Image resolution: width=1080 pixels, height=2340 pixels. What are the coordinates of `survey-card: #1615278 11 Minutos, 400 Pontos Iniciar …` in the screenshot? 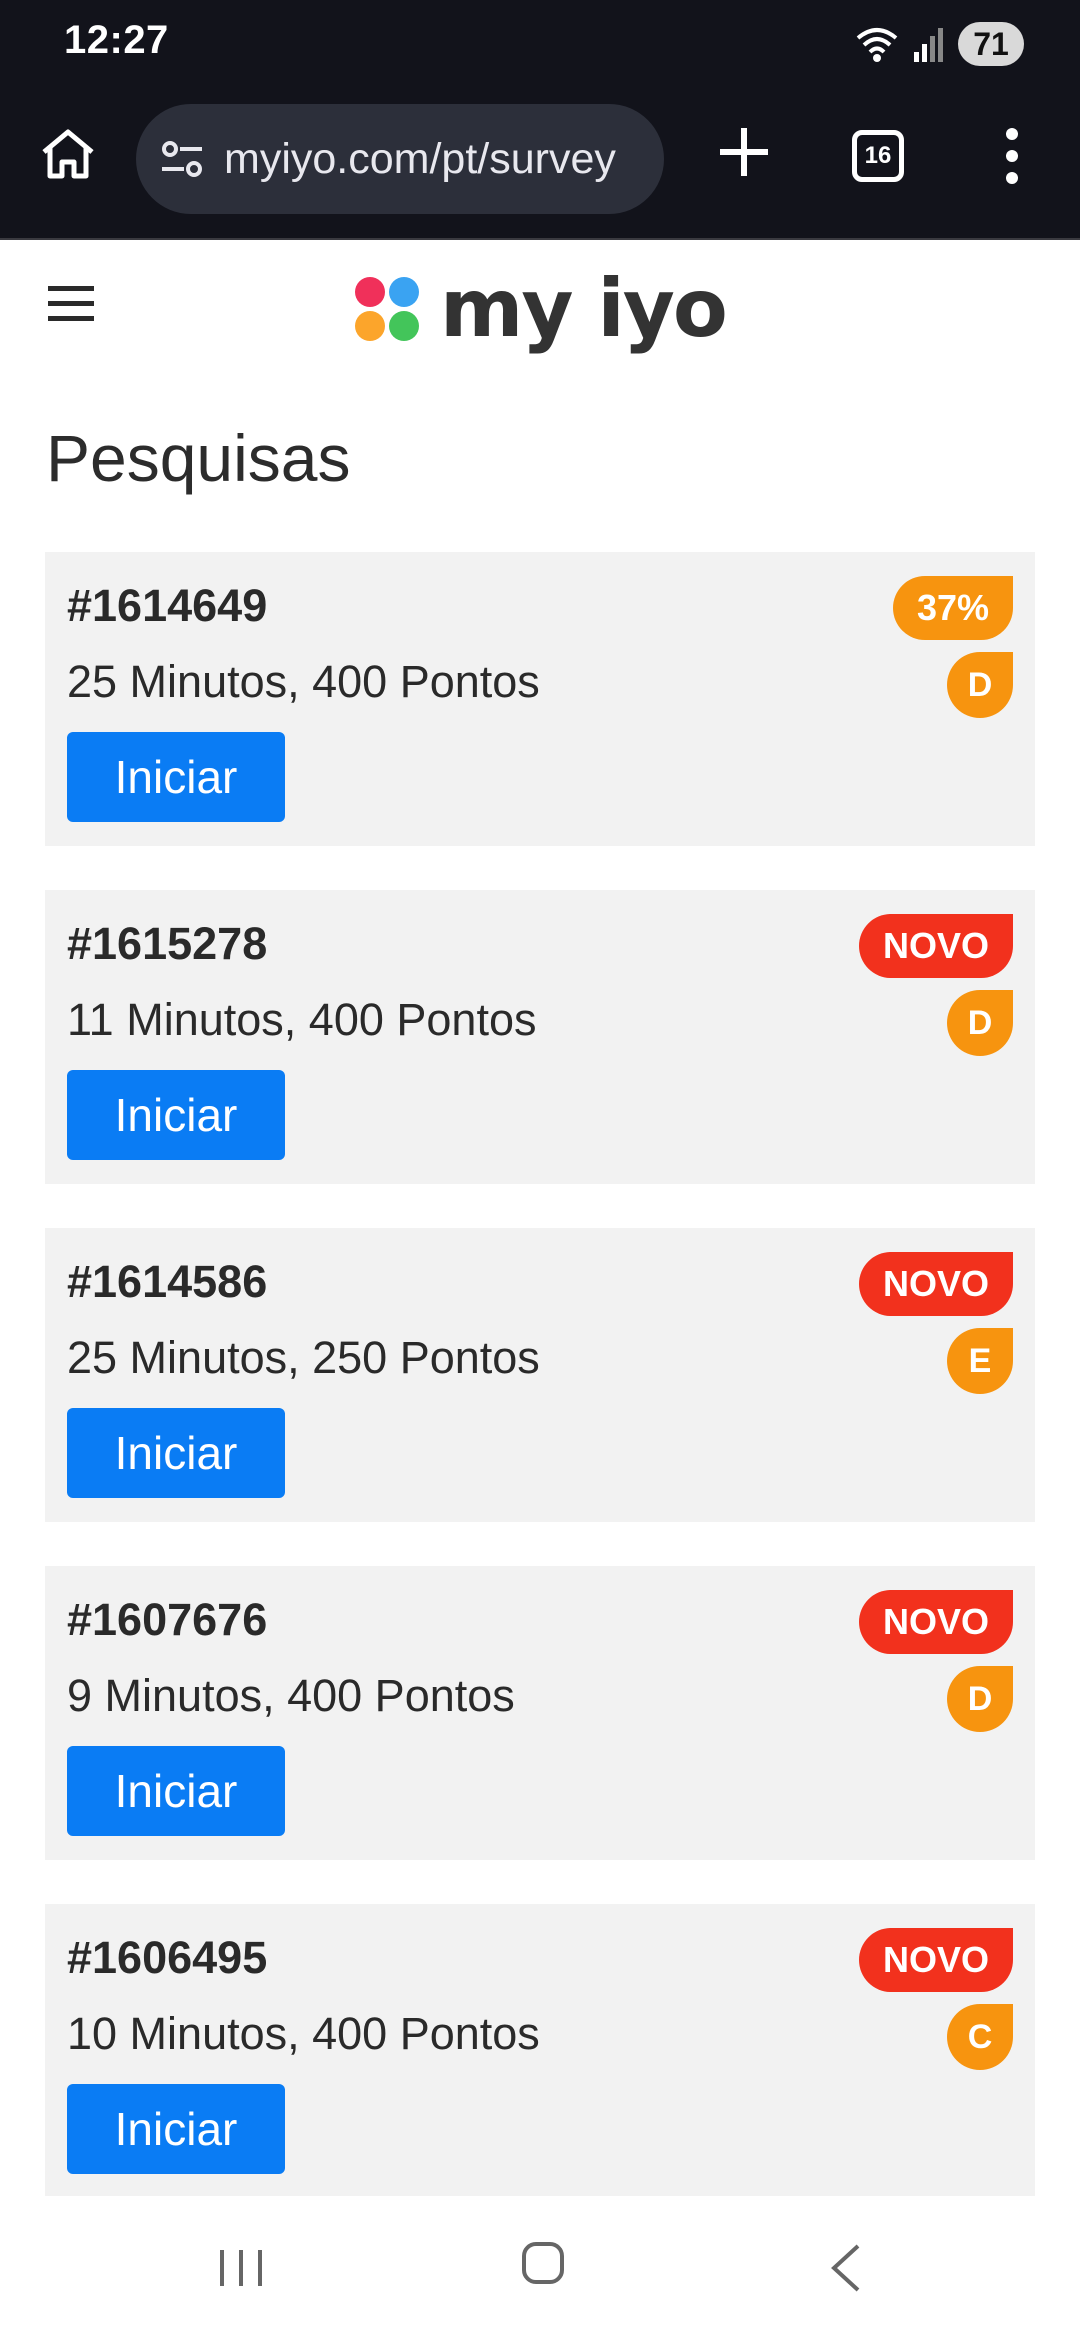 It's located at (540, 1037).